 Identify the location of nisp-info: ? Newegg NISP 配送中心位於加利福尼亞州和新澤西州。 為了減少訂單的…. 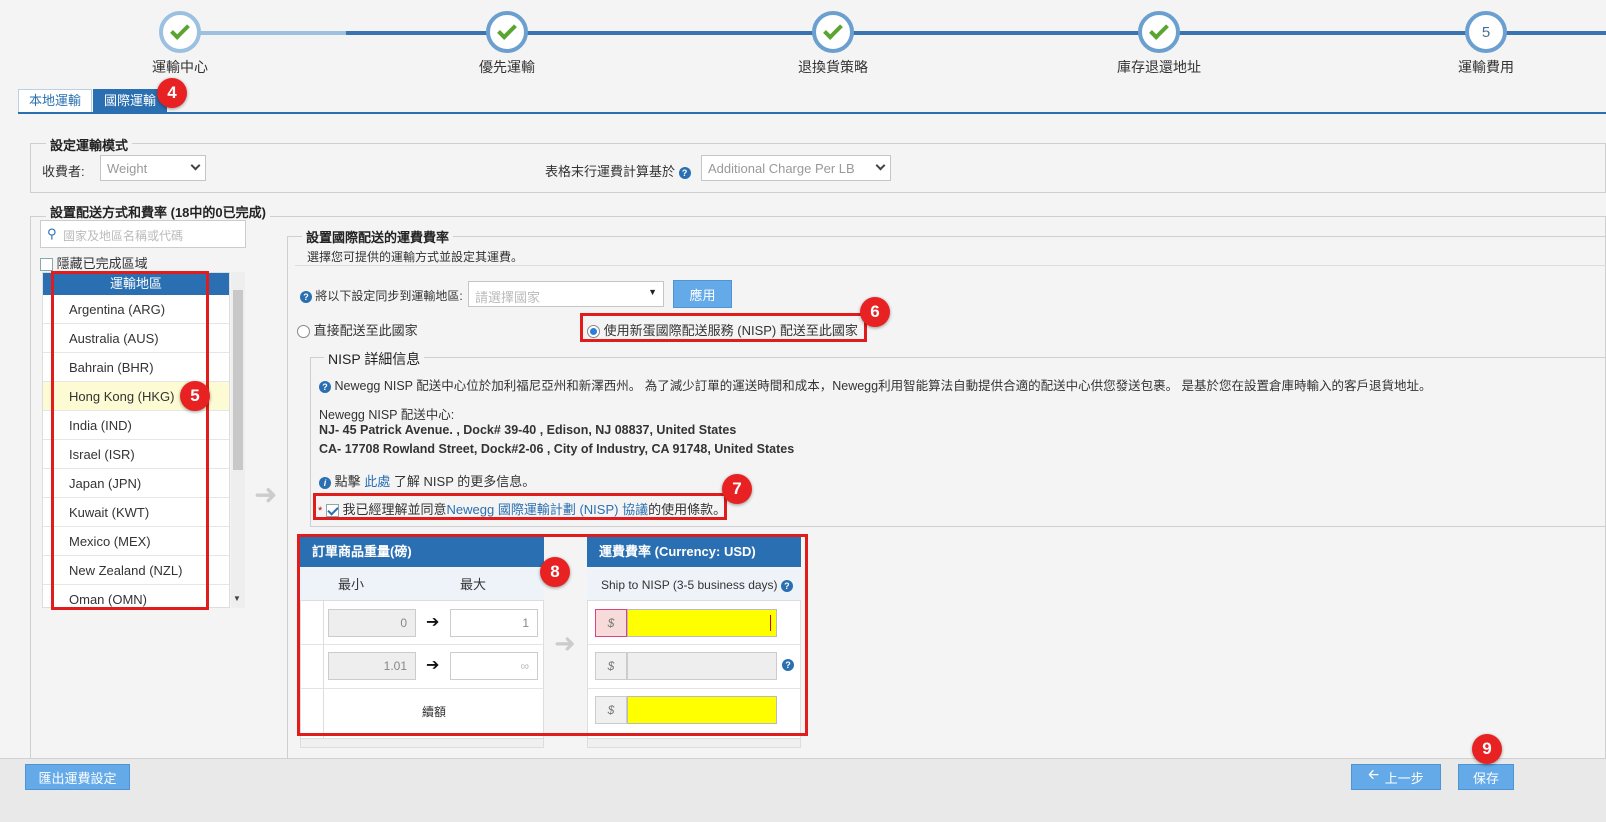
(875, 384).